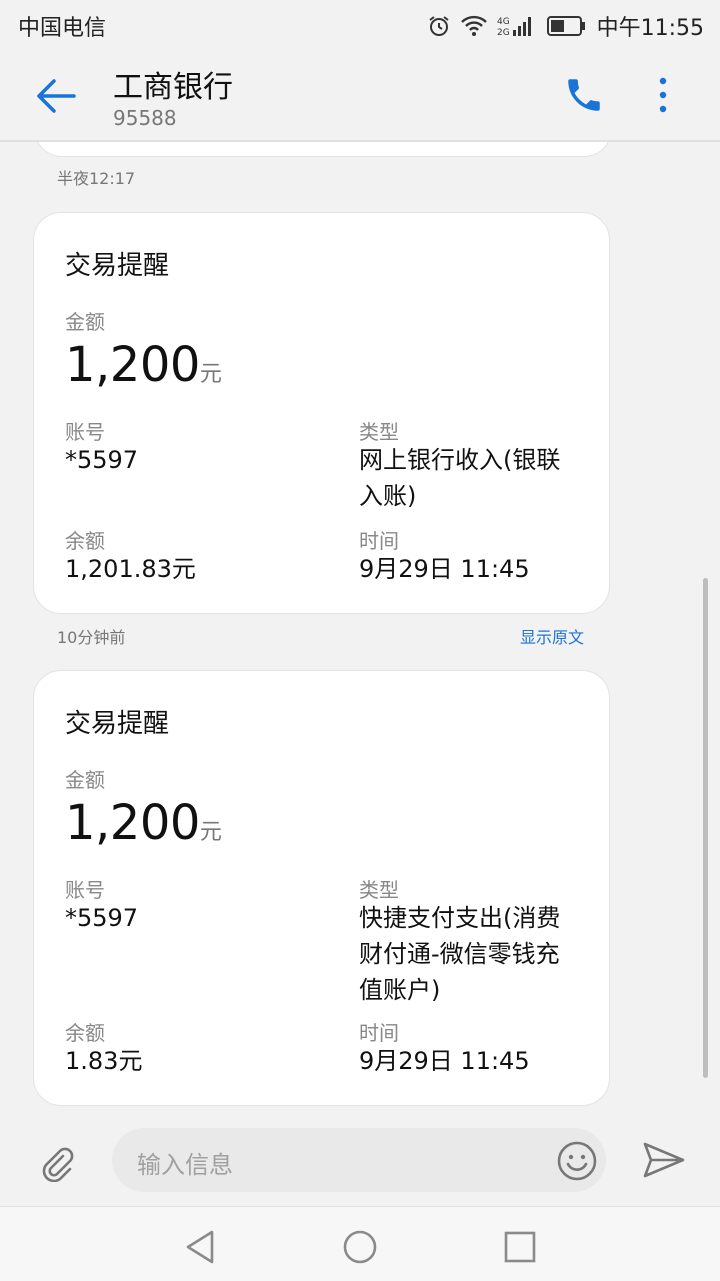  I want to click on back-arrow-icon, so click(56, 96).